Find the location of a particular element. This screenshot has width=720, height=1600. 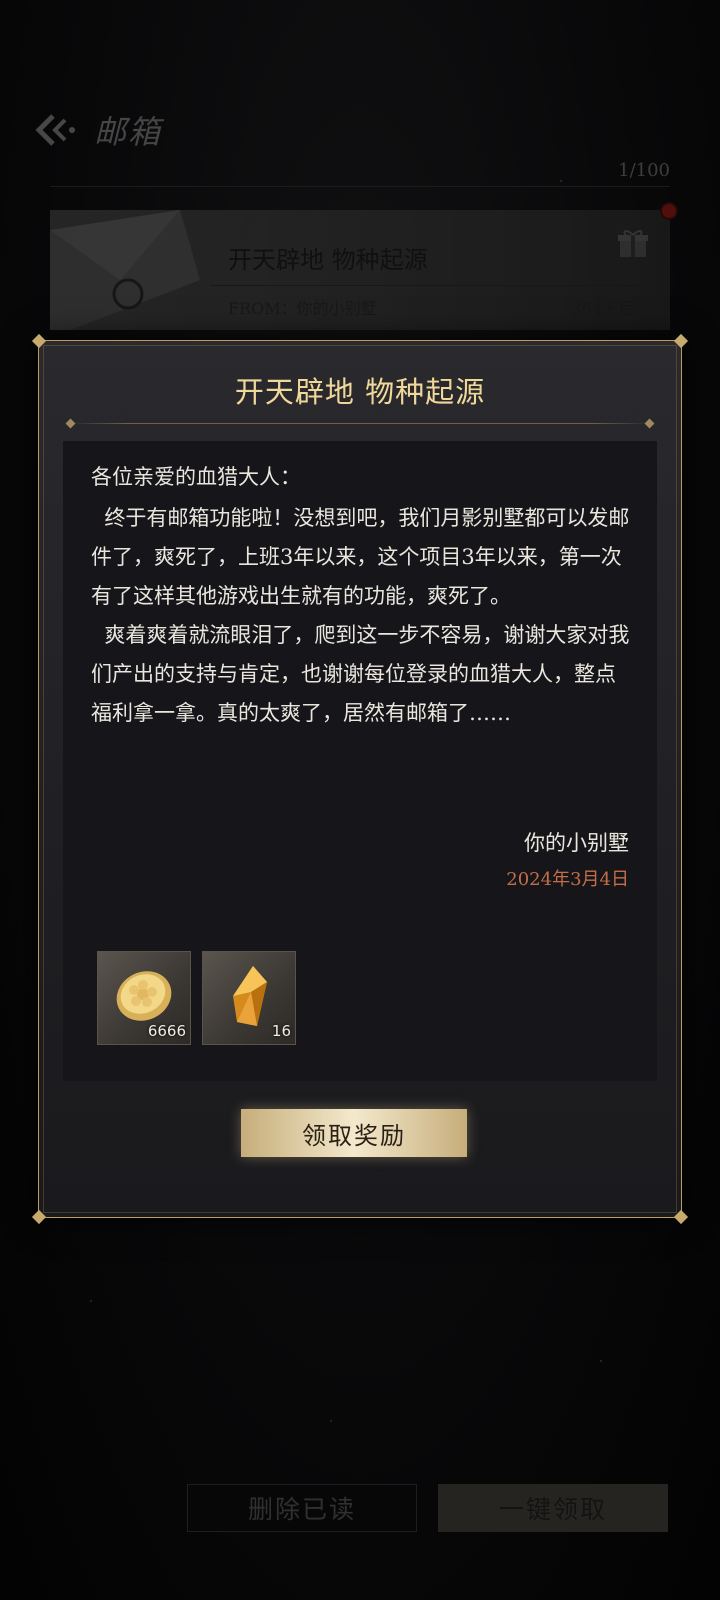

reward-item-coin: 6666 is located at coordinates (144, 998).